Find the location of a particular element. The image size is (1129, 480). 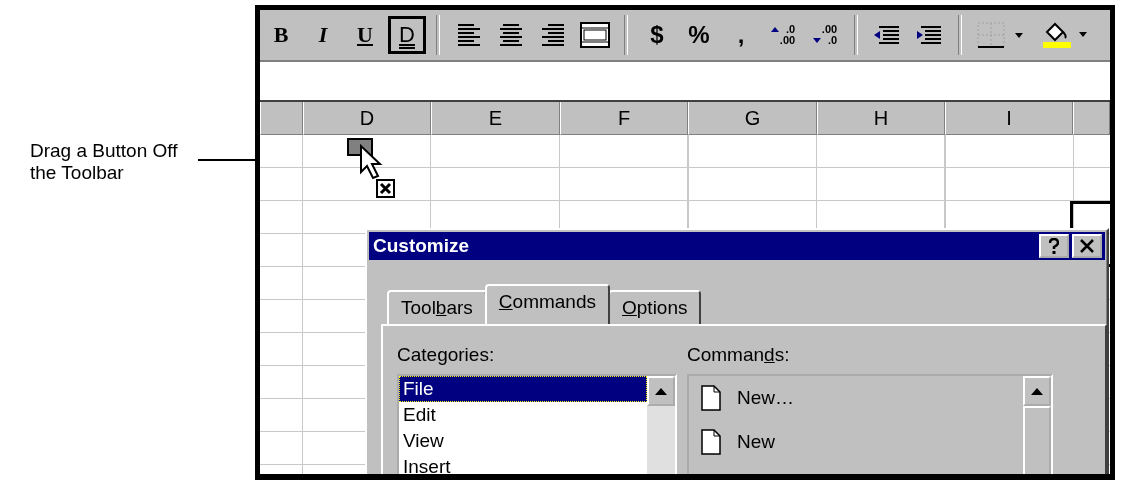

categories-label: Categories: is located at coordinates (446, 355).